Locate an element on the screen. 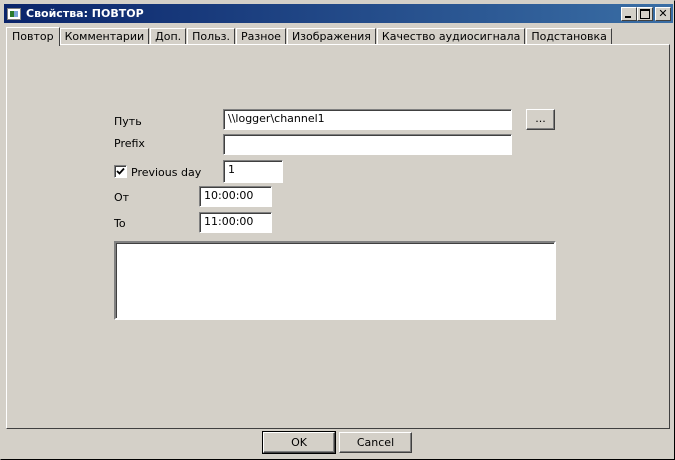 This screenshot has height=460, width=675. previous-day-input: 1 is located at coordinates (253, 171).